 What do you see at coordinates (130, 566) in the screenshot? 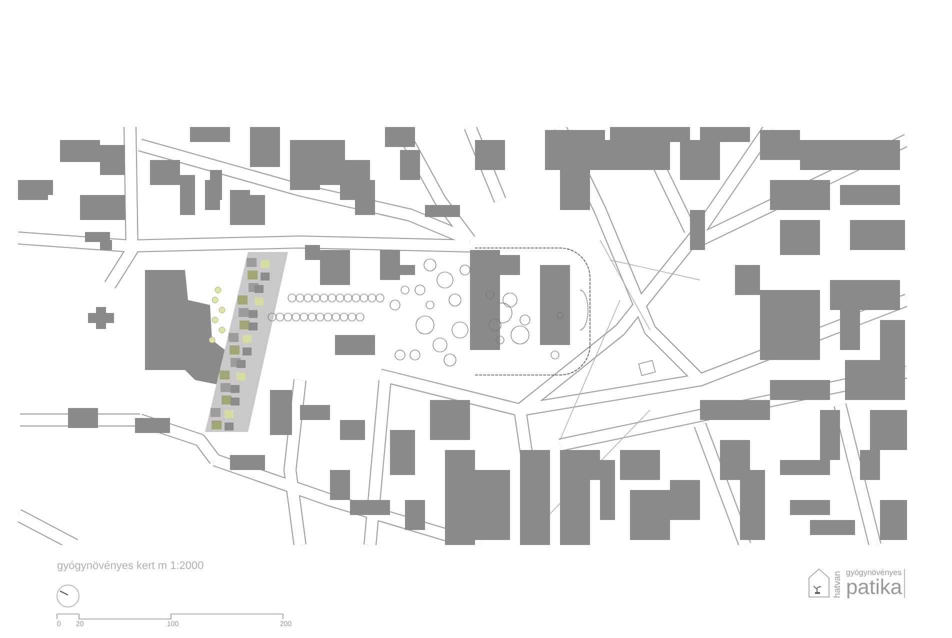
I see `drawing-caption: gyógynövényes kert m 1:2000` at bounding box center [130, 566].